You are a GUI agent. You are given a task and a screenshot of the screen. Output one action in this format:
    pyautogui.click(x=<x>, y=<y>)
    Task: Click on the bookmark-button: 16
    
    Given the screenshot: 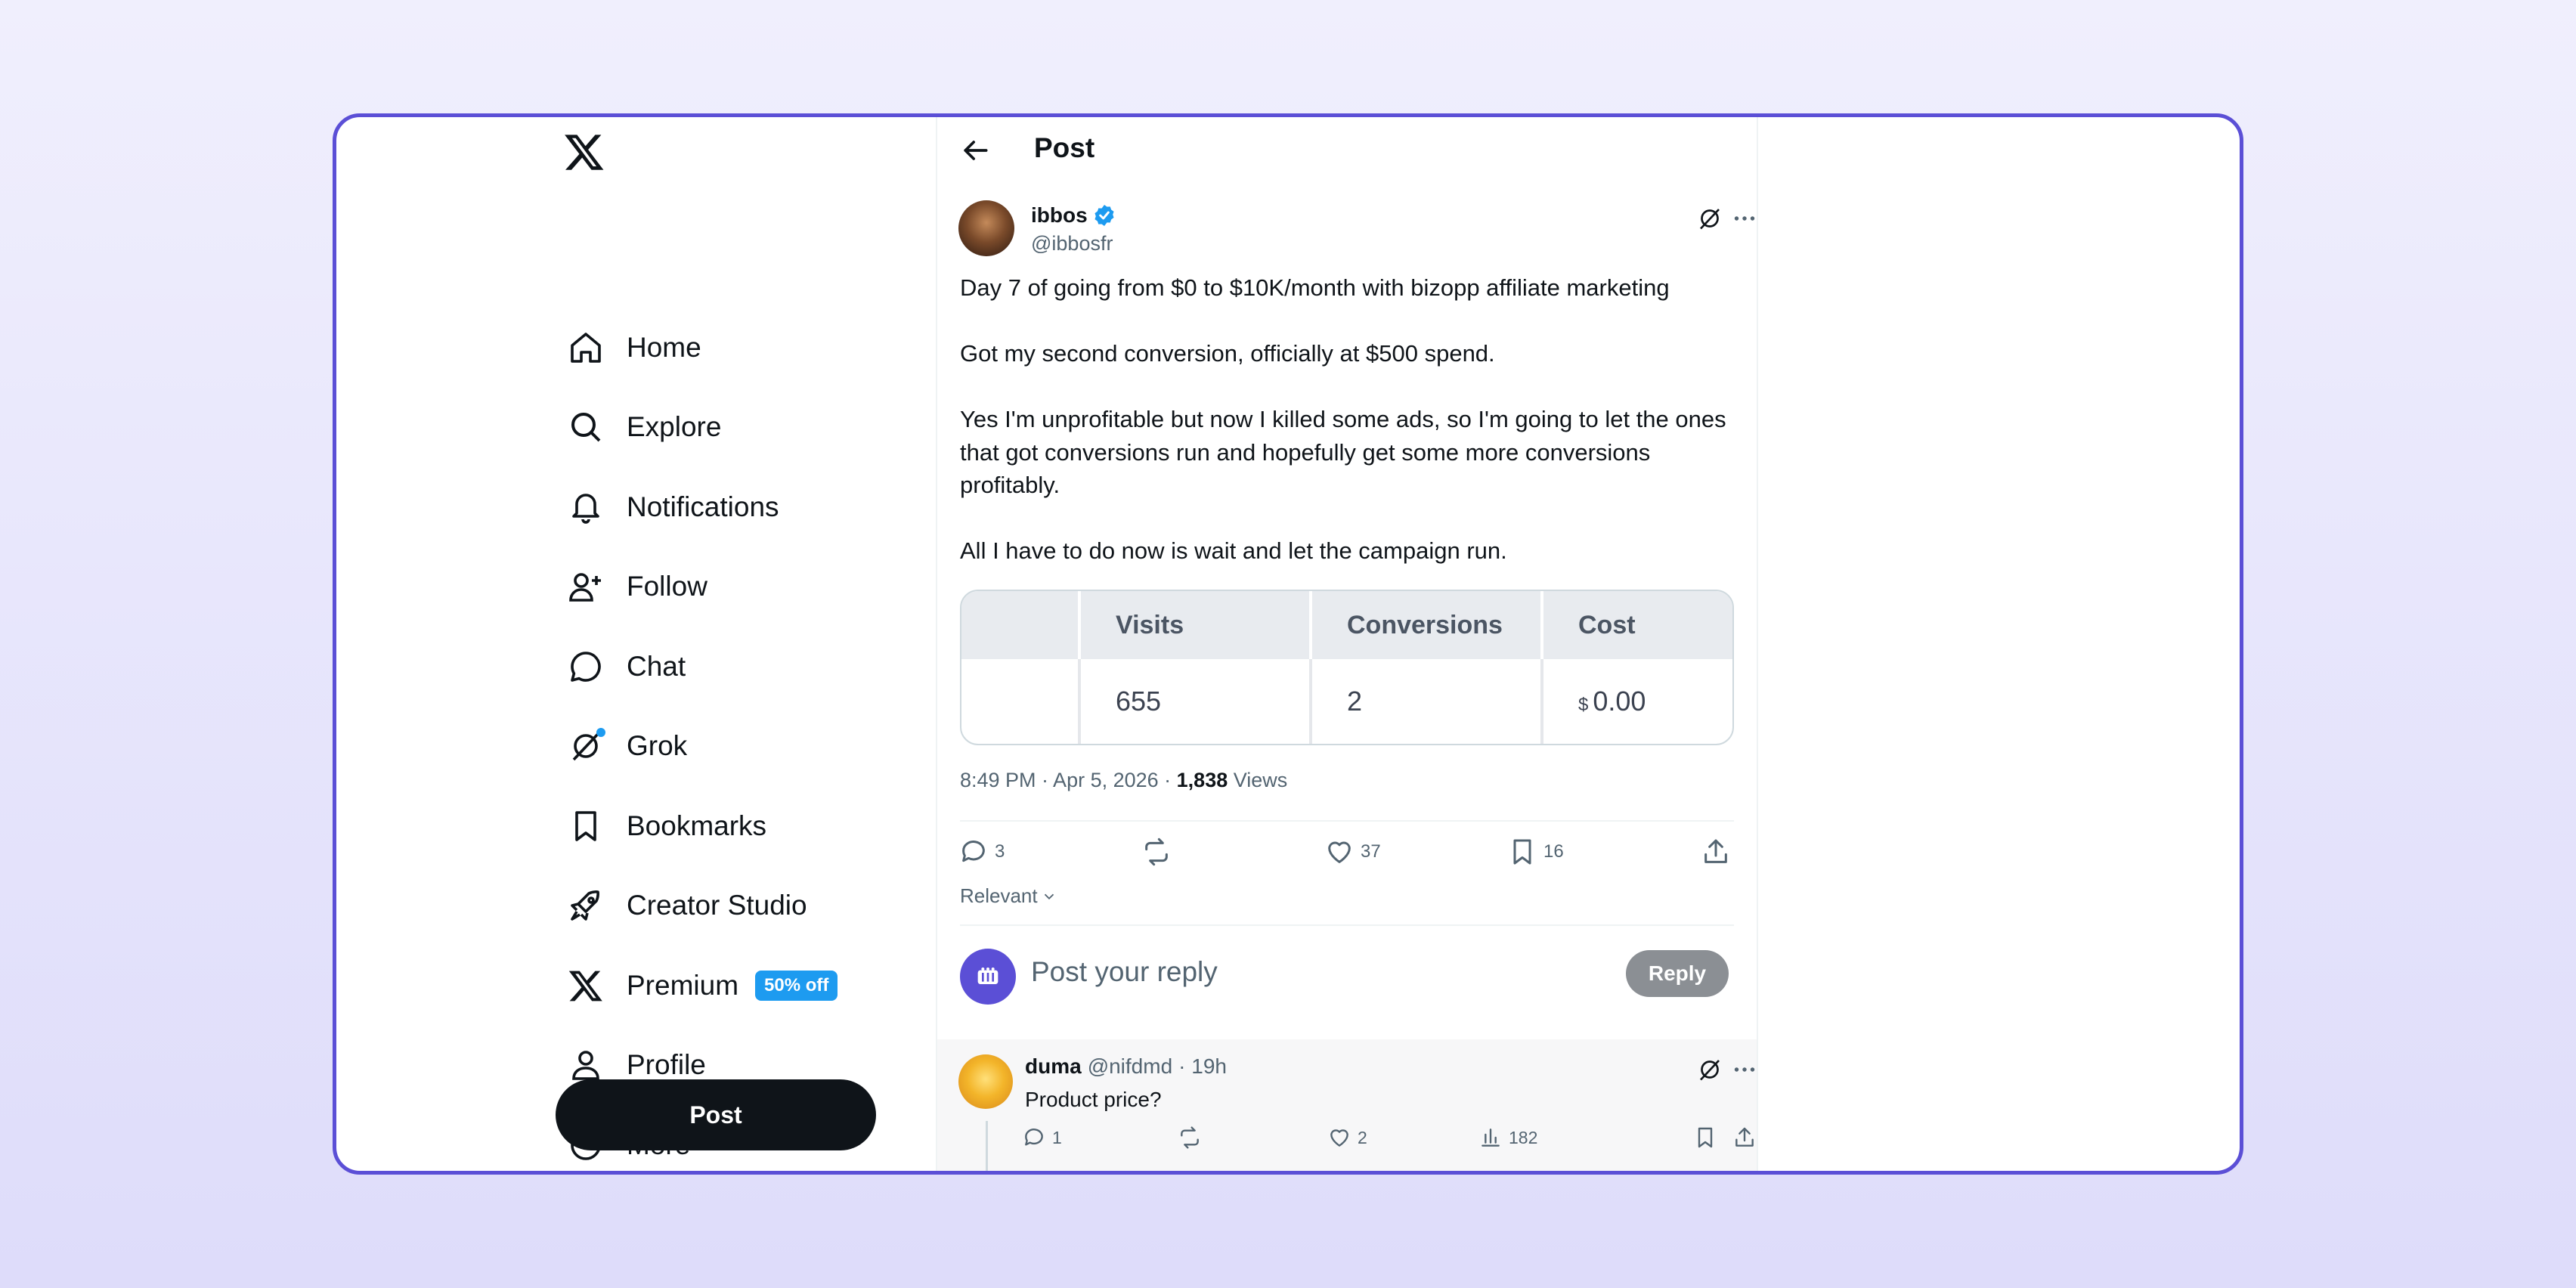 What is the action you would take?
    pyautogui.click(x=1535, y=852)
    